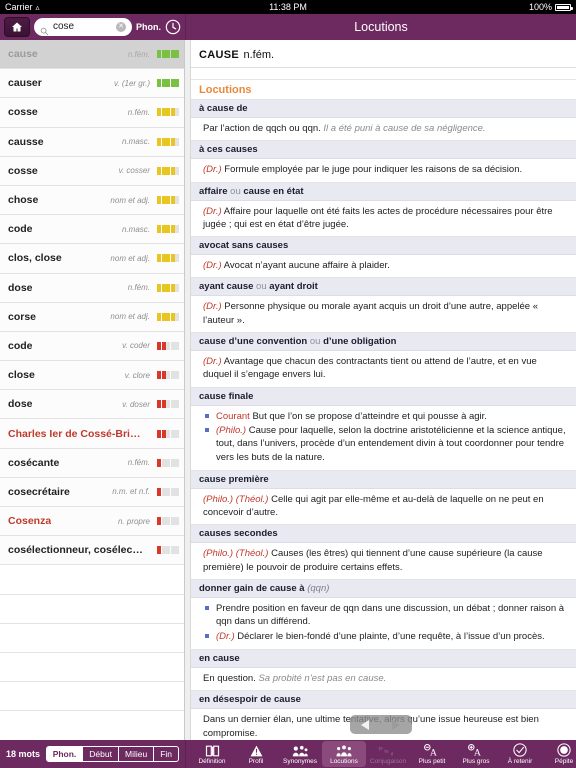 The height and width of the screenshot is (768, 576). I want to click on word-list-item: clos, close nom et adj., so click(92, 259).